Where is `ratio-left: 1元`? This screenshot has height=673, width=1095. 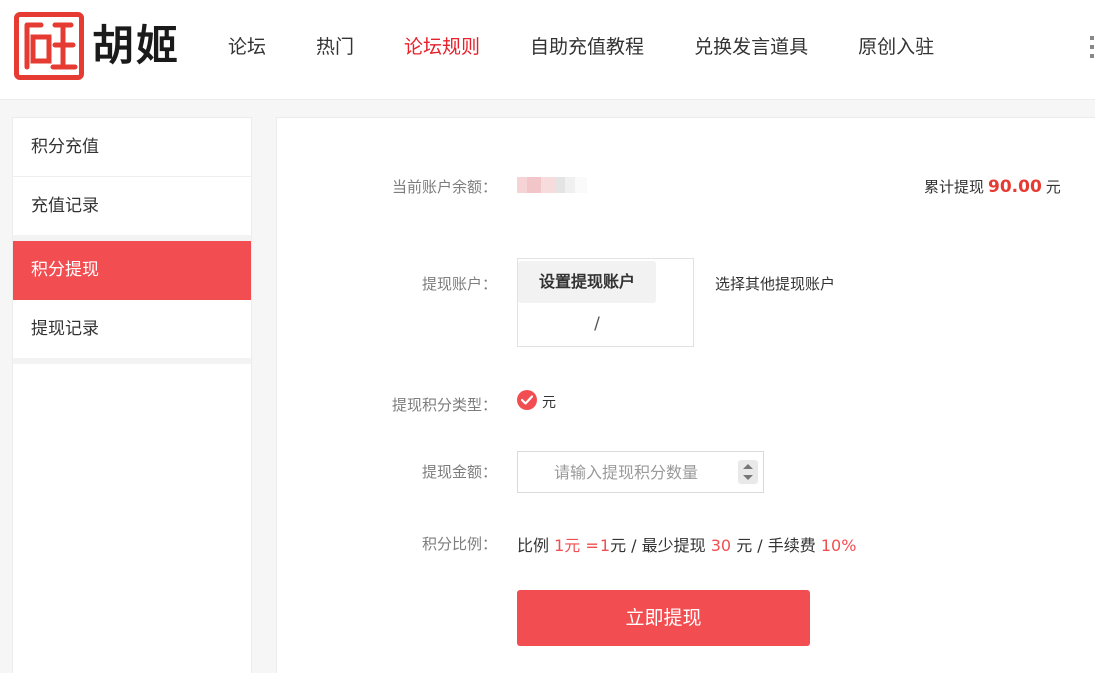 ratio-left: 1元 is located at coordinates (567, 545).